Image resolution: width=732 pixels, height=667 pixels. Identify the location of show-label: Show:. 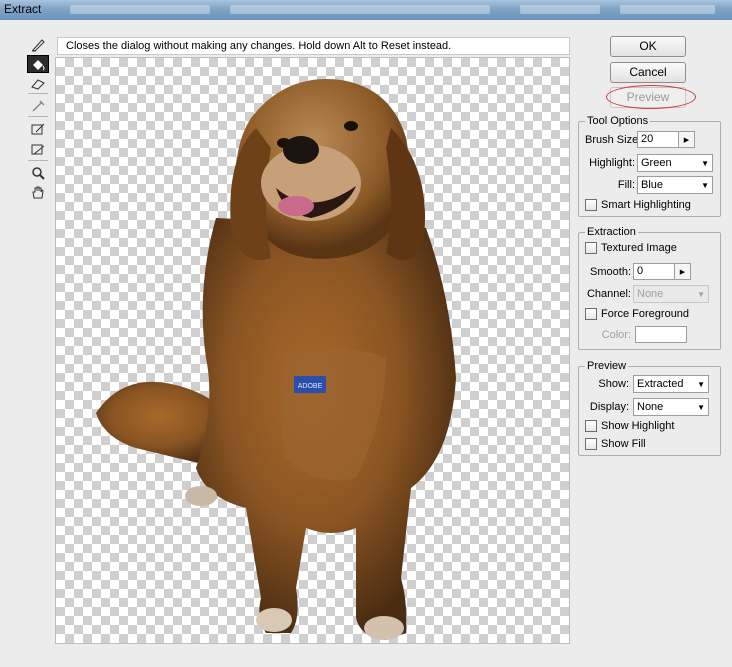
(613, 384).